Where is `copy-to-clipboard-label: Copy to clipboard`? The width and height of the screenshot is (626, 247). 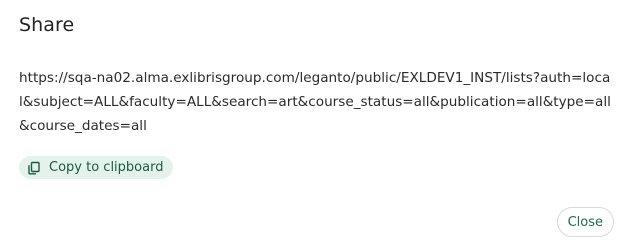
copy-to-clipboard-label: Copy to clipboard is located at coordinates (106, 167).